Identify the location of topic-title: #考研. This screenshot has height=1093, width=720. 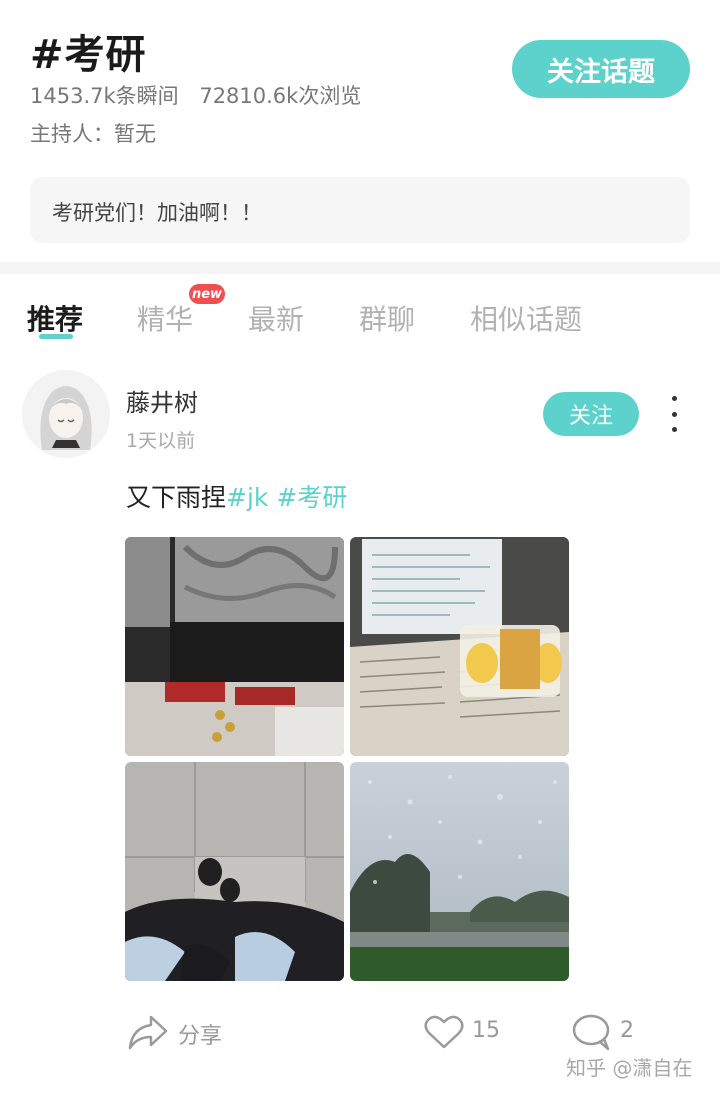
(88, 55).